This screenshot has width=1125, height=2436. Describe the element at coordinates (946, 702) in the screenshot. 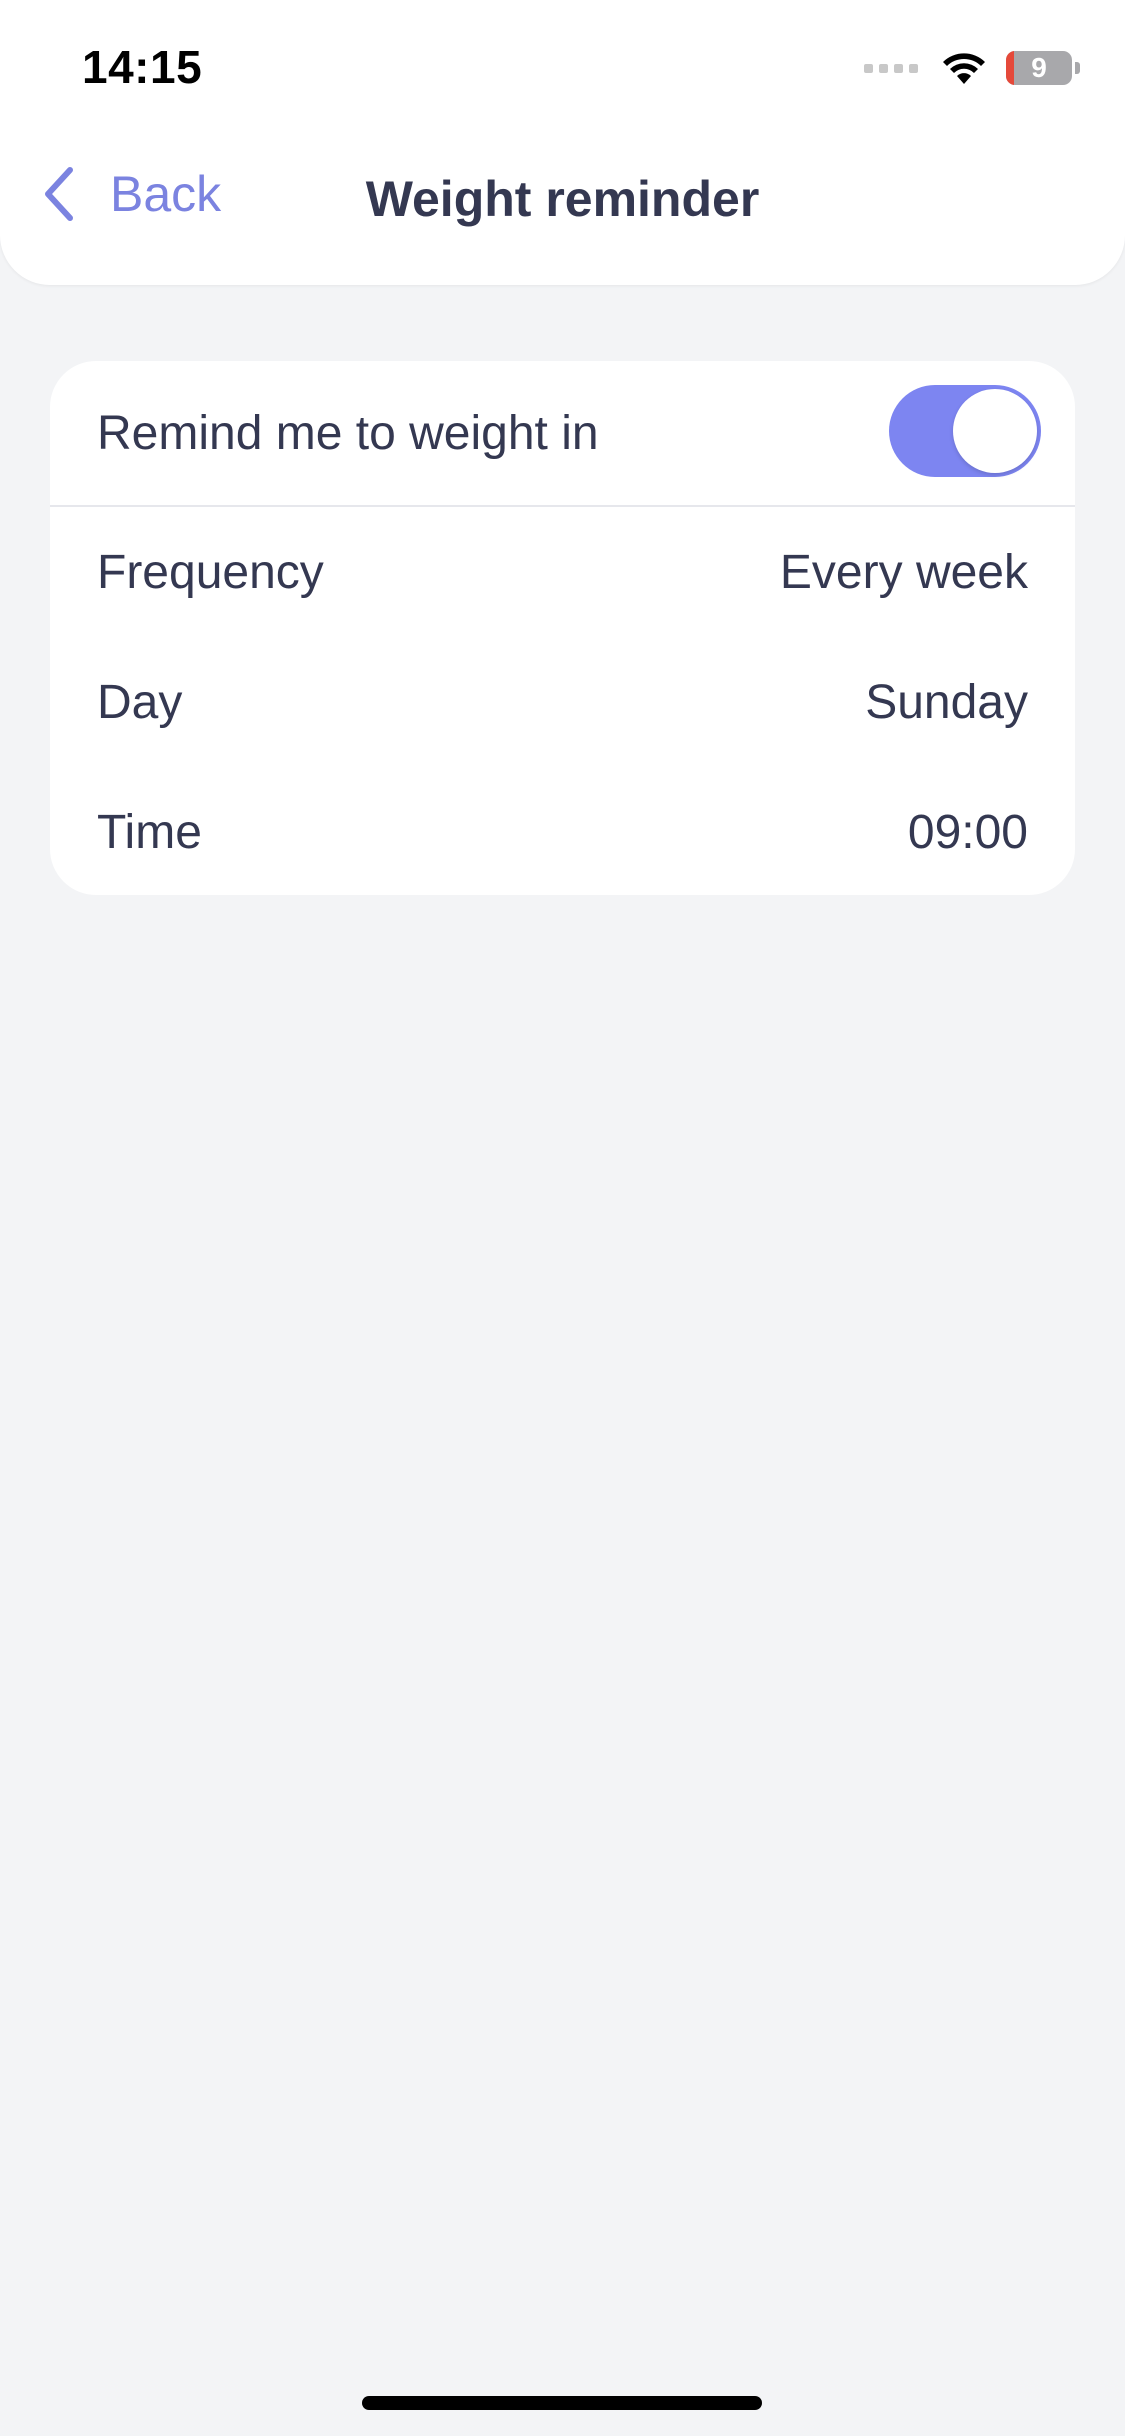

I see `day-value: Sunday` at that location.